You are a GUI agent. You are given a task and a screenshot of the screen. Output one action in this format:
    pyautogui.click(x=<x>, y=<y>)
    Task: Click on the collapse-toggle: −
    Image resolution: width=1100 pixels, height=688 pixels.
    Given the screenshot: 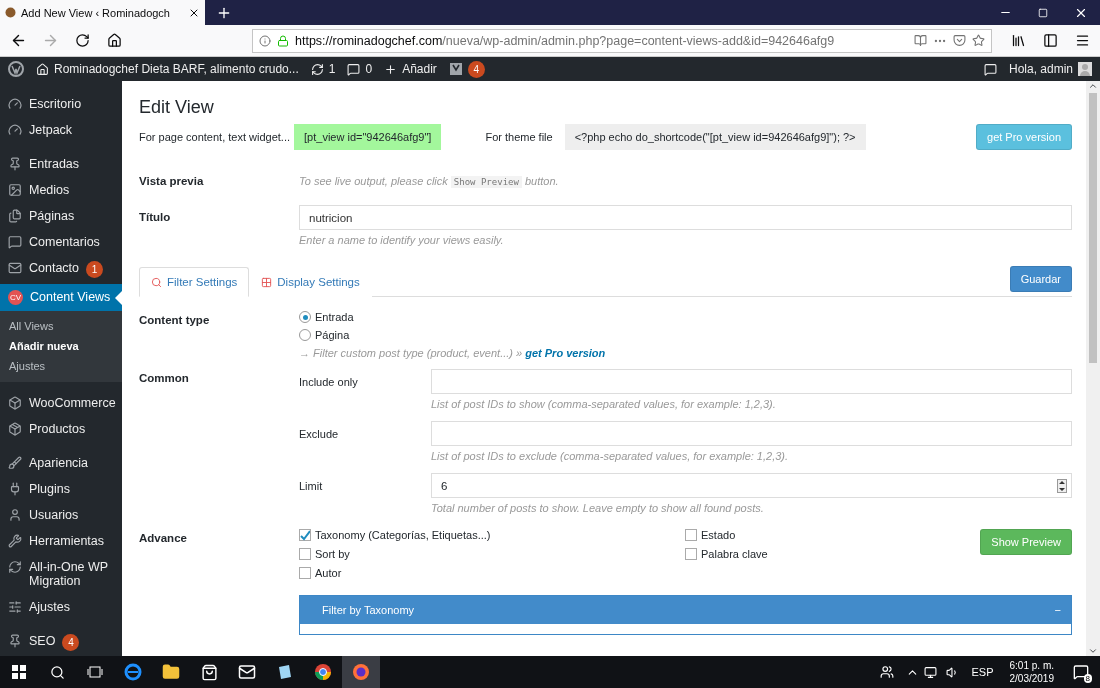 What is the action you would take?
    pyautogui.click(x=1057, y=610)
    